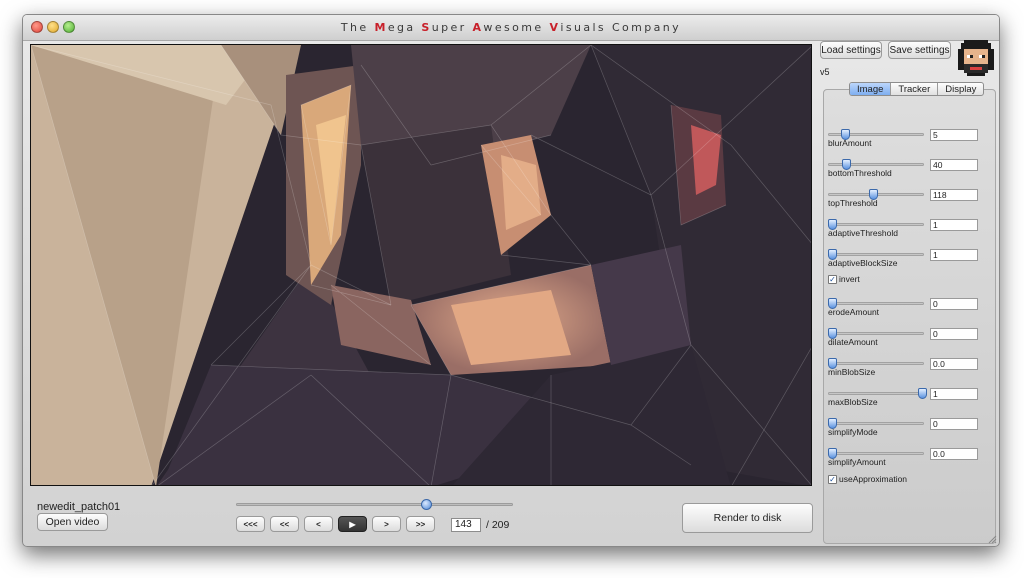 The height and width of the screenshot is (578, 1024). Describe the element at coordinates (426, 27) in the screenshot. I see `title-text-segment: S` at that location.